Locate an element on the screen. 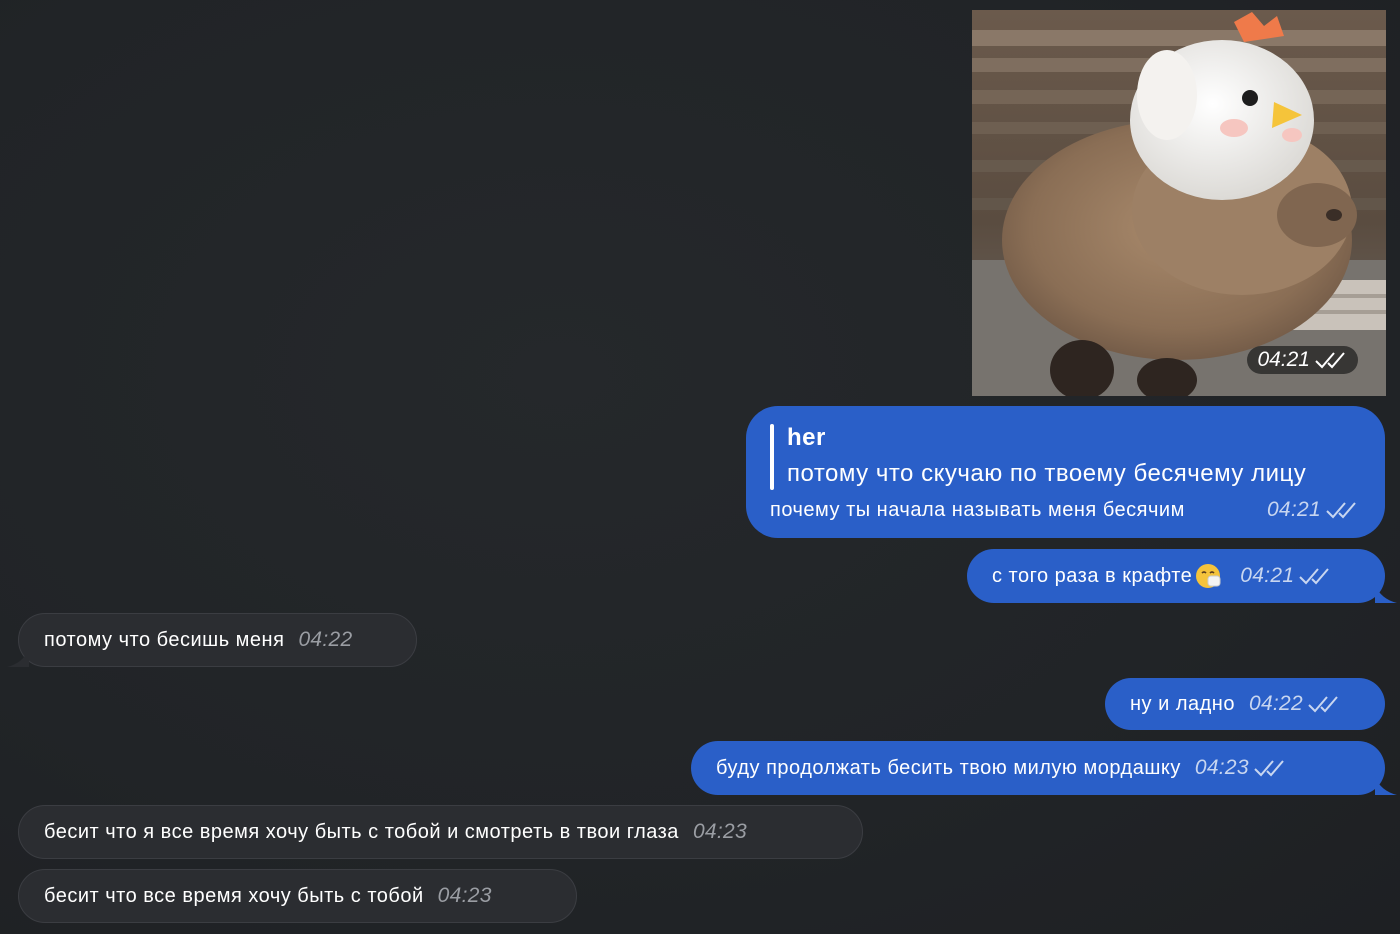  photo-time-label: 04:21 is located at coordinates (1283, 359).